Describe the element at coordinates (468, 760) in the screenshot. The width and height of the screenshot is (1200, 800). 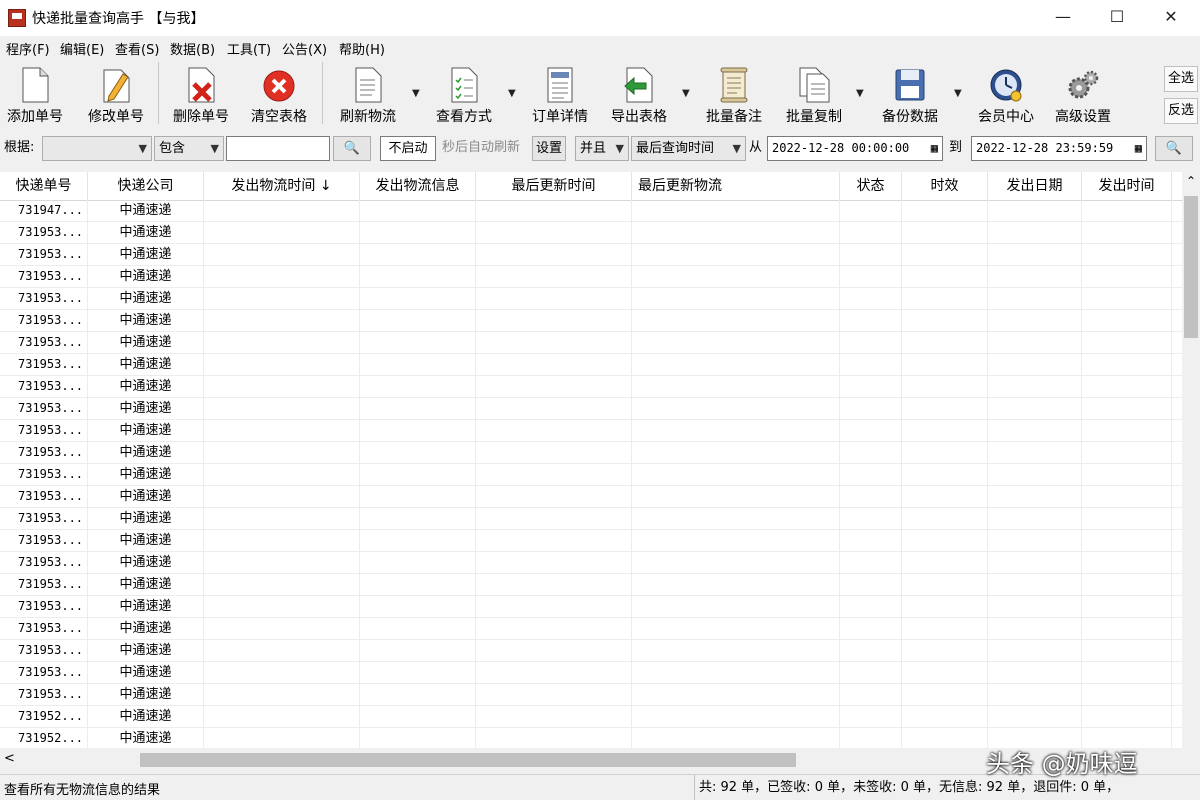
I see `horizontal-scroll-thumb` at that location.